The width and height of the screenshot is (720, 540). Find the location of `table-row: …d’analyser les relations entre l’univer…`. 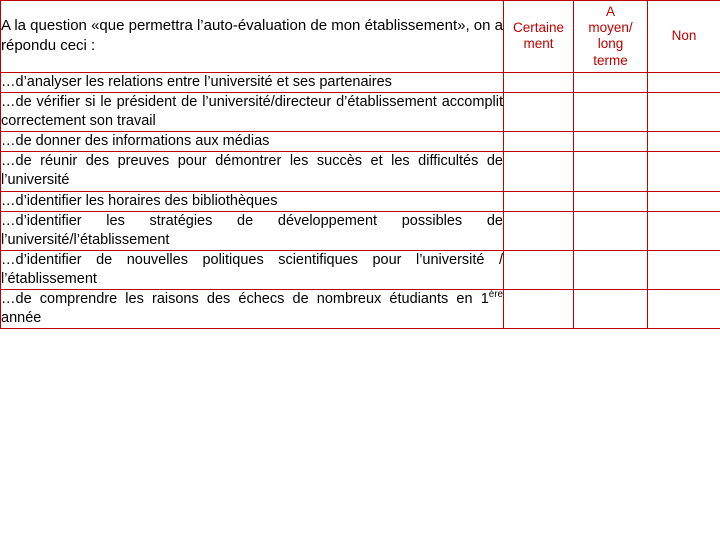

table-row: …d’analyser les relations entre l’univer… is located at coordinates (360, 82).